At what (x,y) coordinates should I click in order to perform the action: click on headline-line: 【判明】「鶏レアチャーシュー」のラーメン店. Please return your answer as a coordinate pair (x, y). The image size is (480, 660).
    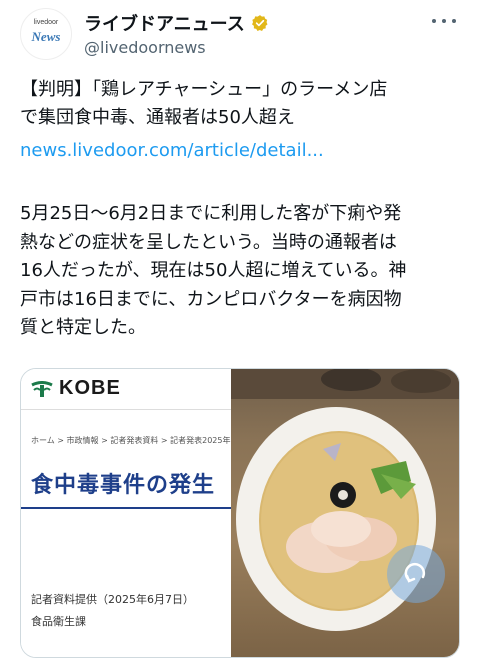
    Looking at the image, I should click on (204, 89).